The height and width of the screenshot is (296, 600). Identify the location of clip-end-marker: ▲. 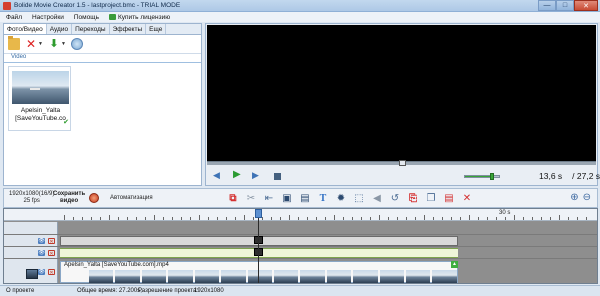
(454, 264).